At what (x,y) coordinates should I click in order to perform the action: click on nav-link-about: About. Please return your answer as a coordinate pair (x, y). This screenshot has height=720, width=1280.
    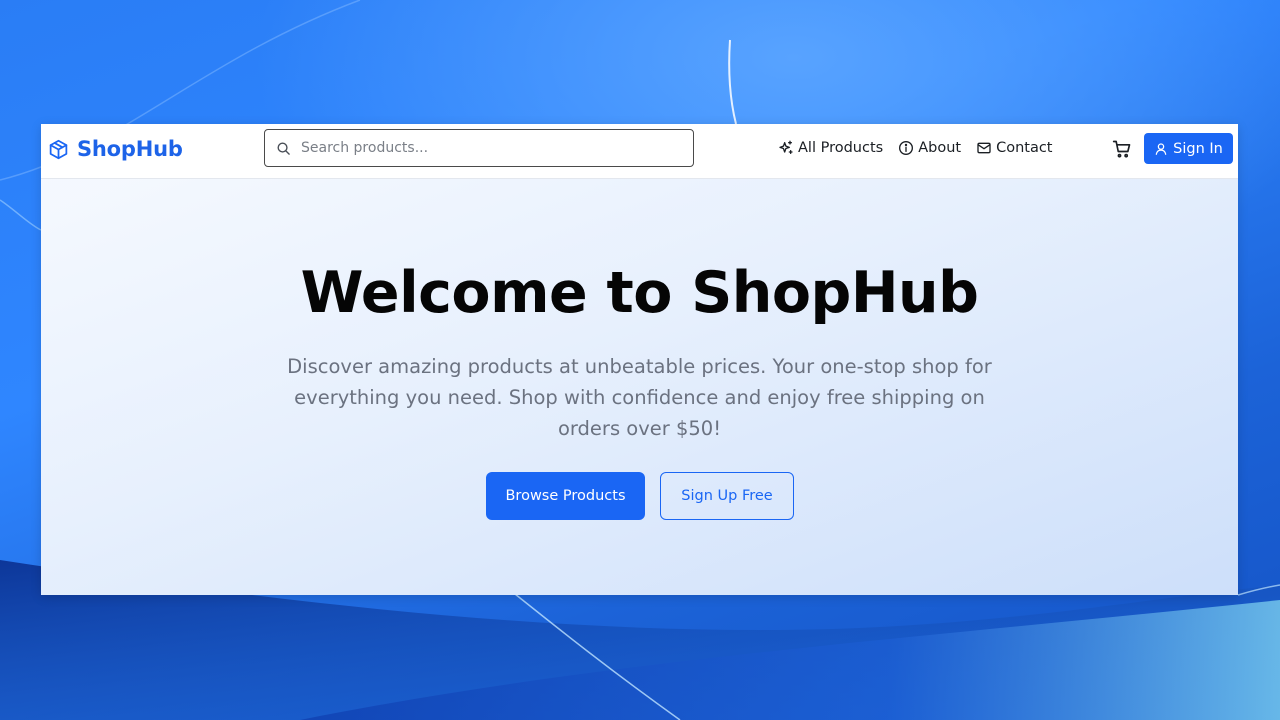
    Looking at the image, I should click on (929, 148).